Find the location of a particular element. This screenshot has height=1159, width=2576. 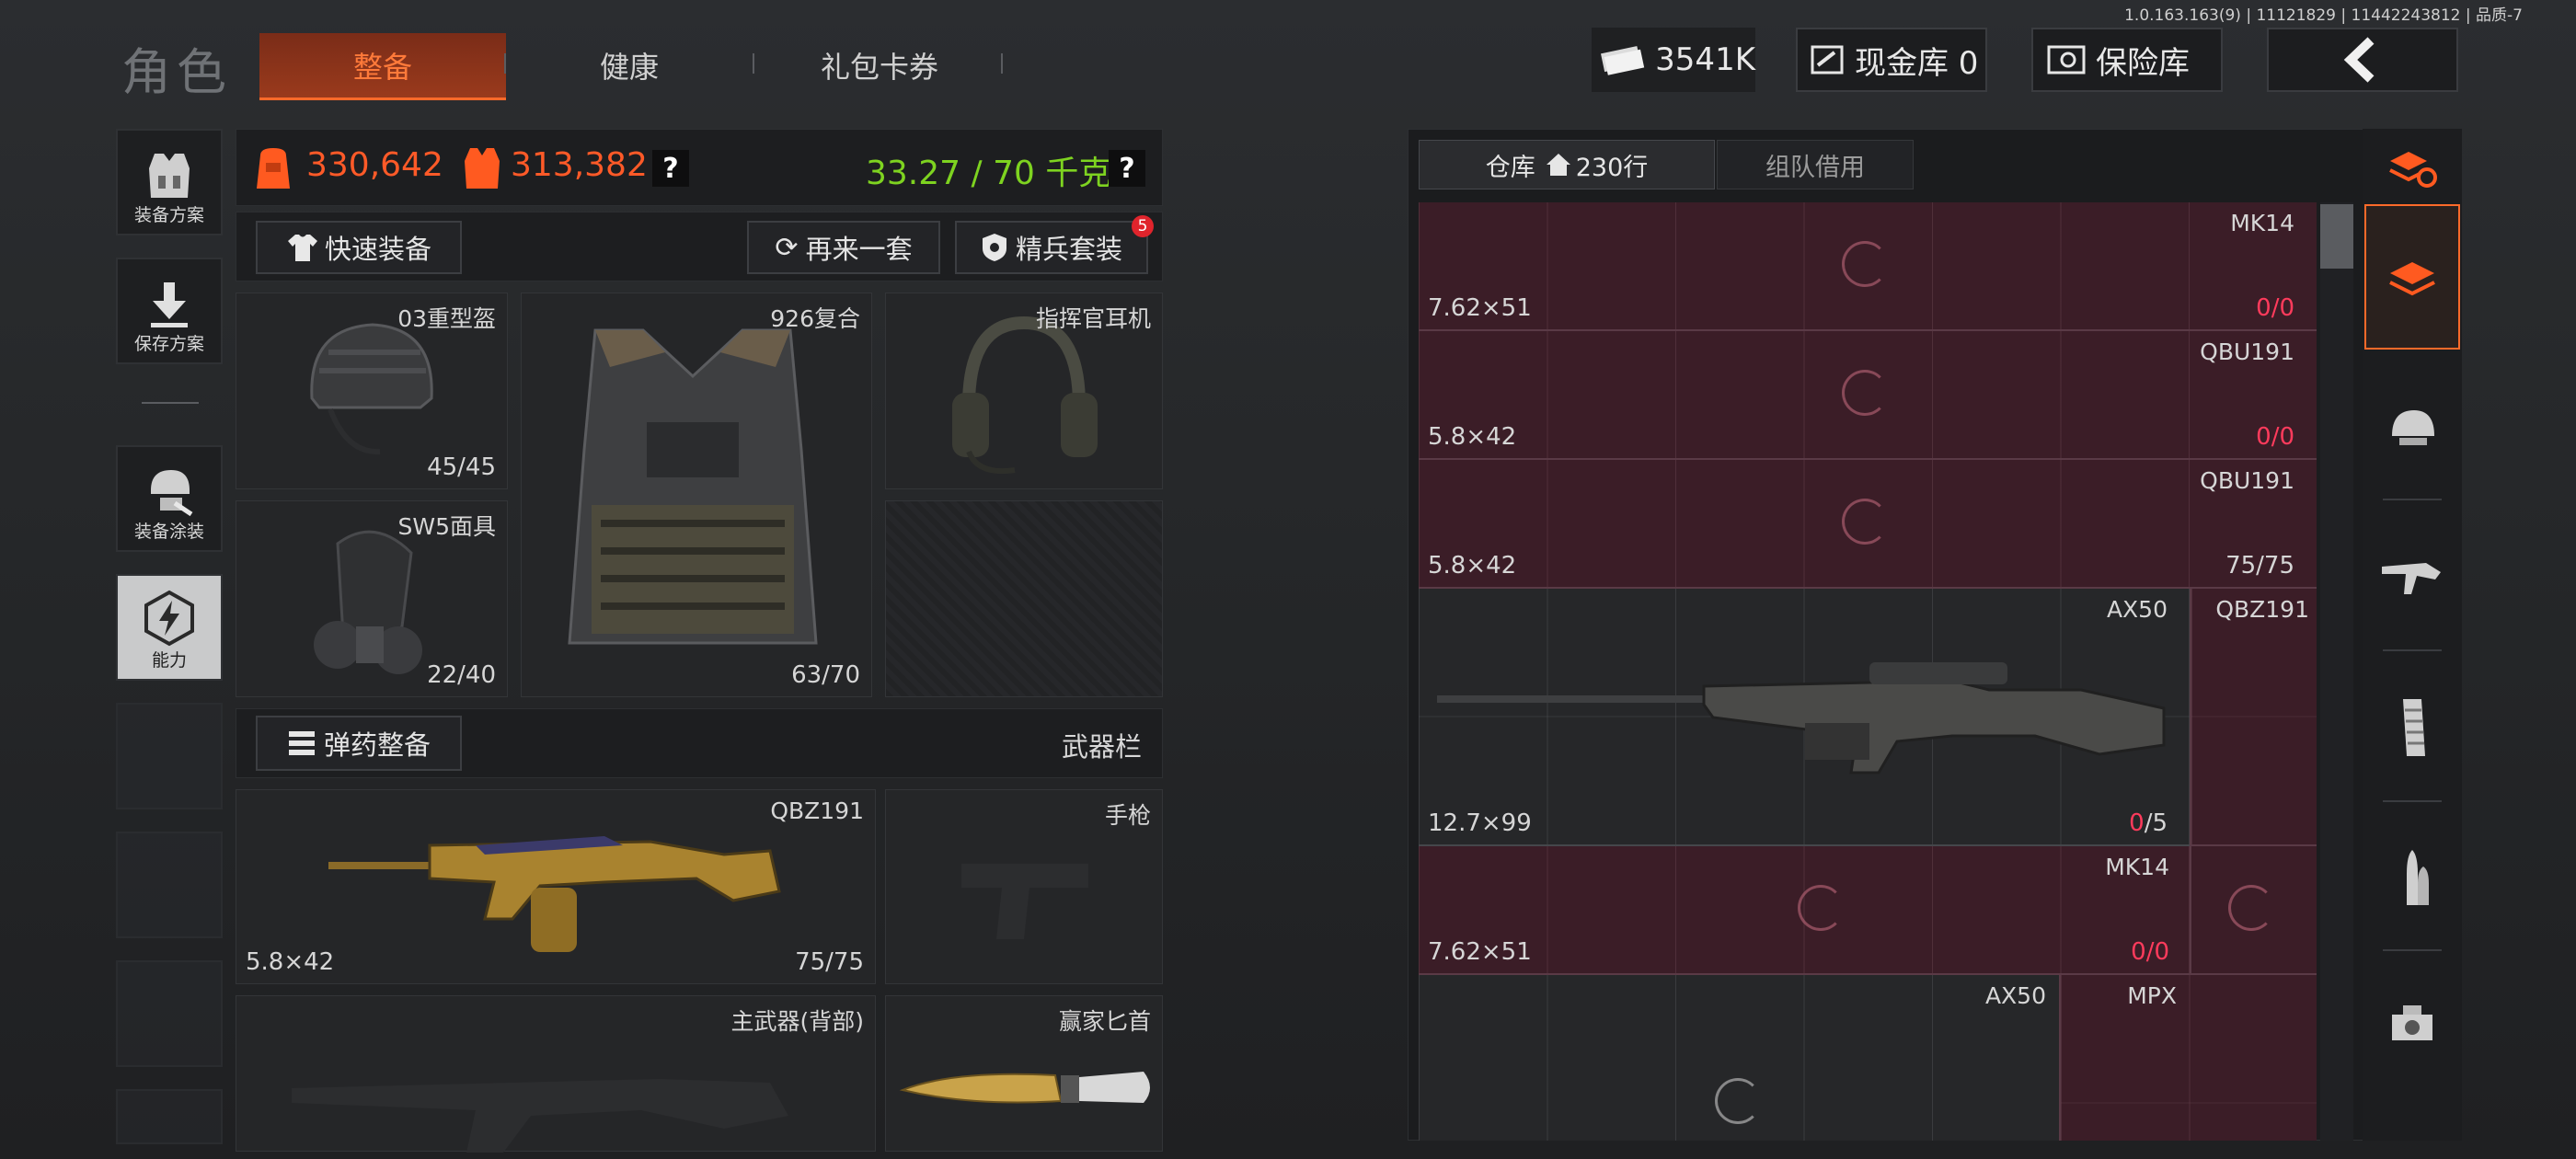

item-name: MK14 is located at coordinates (2137, 867).